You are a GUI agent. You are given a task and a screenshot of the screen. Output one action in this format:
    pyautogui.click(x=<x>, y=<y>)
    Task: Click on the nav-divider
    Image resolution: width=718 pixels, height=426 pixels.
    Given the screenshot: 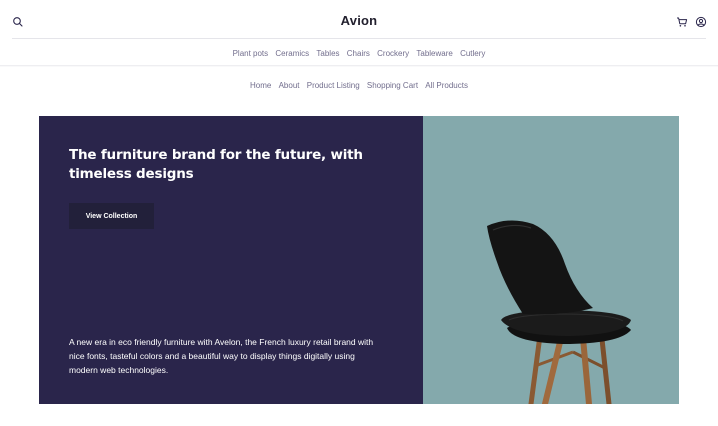 What is the action you would take?
    pyautogui.click(x=359, y=66)
    